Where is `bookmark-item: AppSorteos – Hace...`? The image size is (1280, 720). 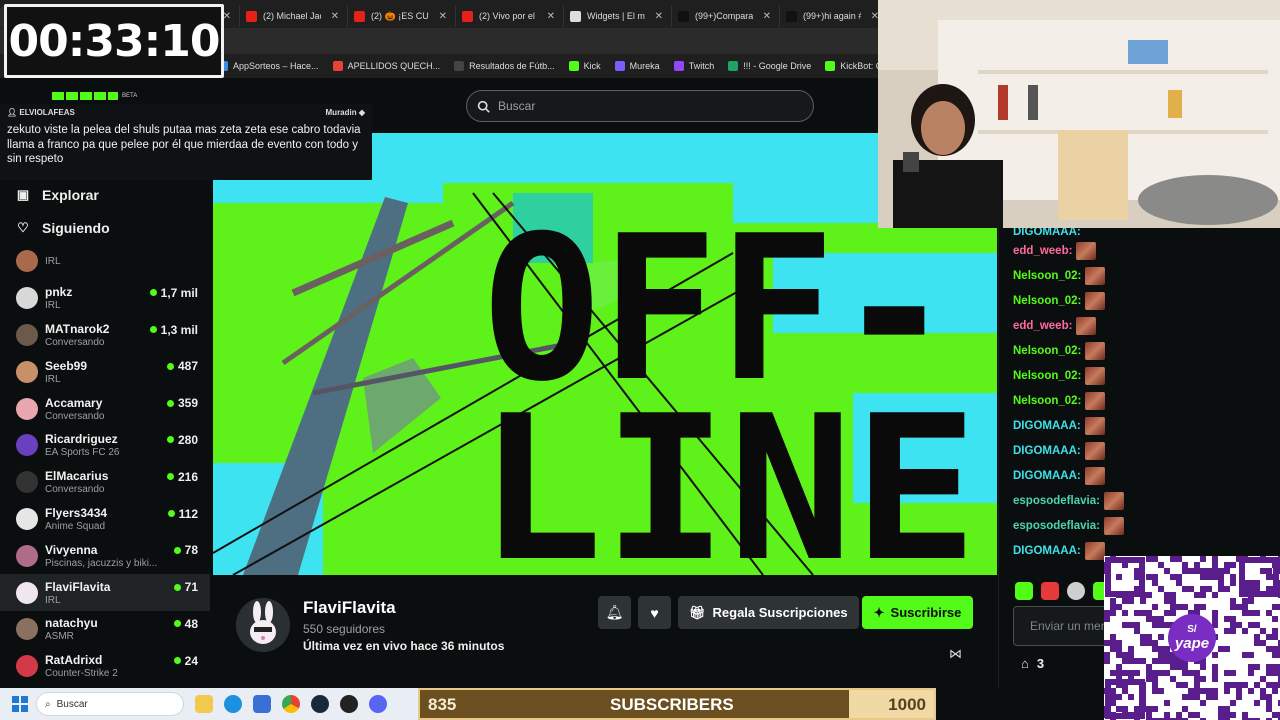
bookmark-item: AppSorteos – Hace... is located at coordinates (268, 66).